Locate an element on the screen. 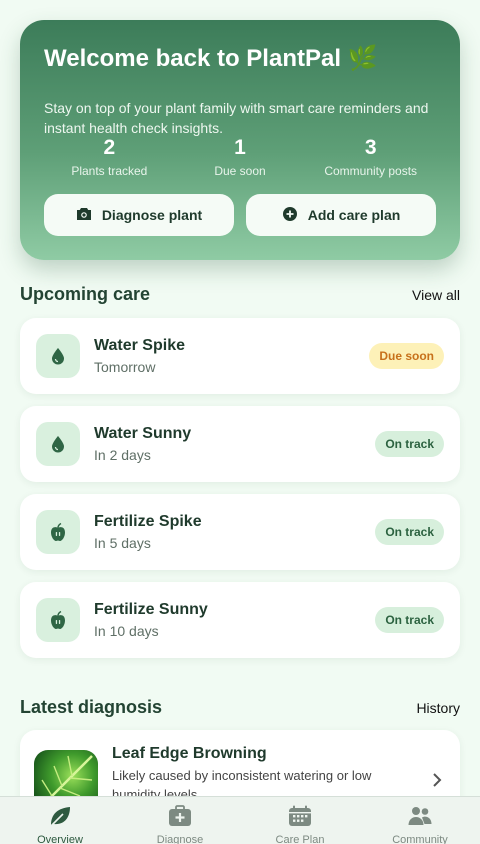 The image size is (480, 844). stat-community-posts: 3 Community posts is located at coordinates (370, 158).